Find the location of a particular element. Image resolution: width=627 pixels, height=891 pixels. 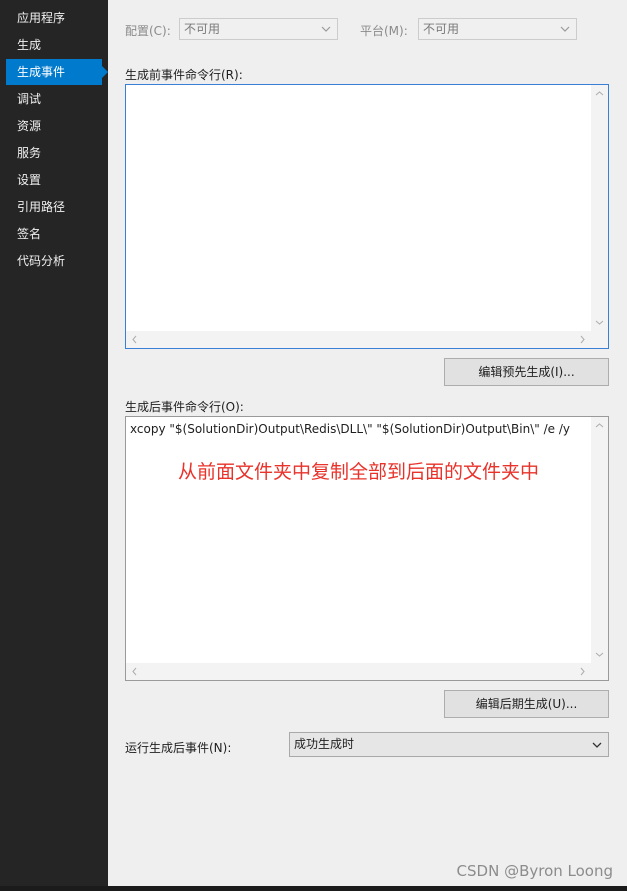

platform-dropdown: 不可用 is located at coordinates (497, 29).